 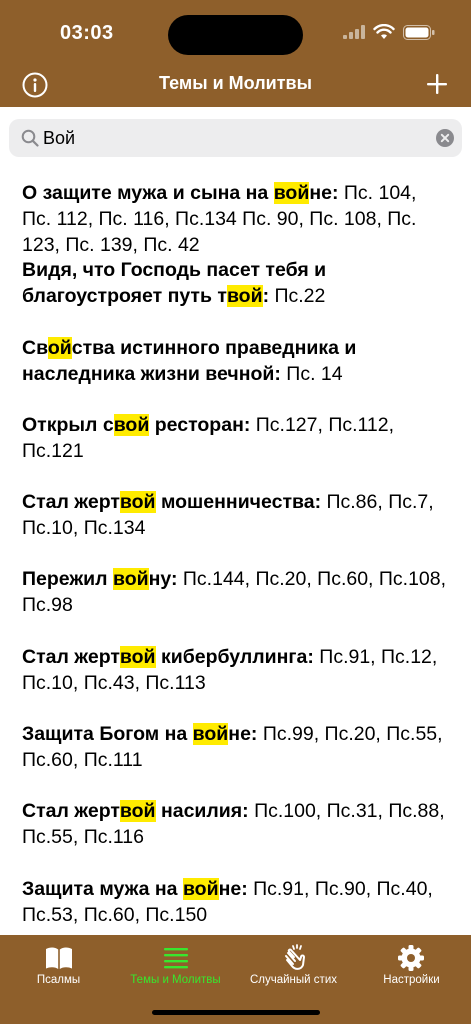 What do you see at coordinates (297, 296) in the screenshot?
I see `psalm-refs: Пс.22` at bounding box center [297, 296].